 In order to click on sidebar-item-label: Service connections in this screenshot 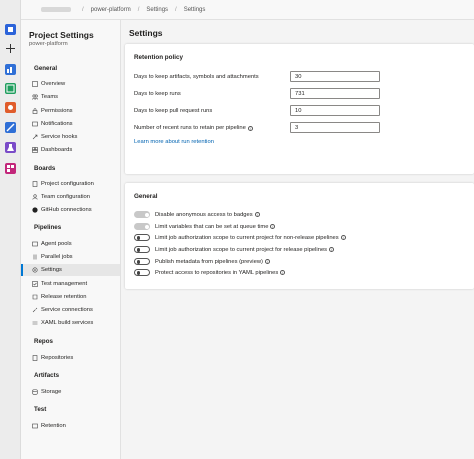, I will do `click(67, 310)`.